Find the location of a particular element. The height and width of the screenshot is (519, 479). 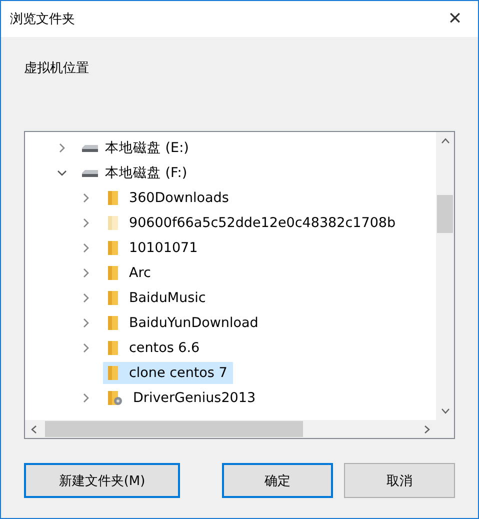

tree-item: clone centos 7 is located at coordinates (168, 373).